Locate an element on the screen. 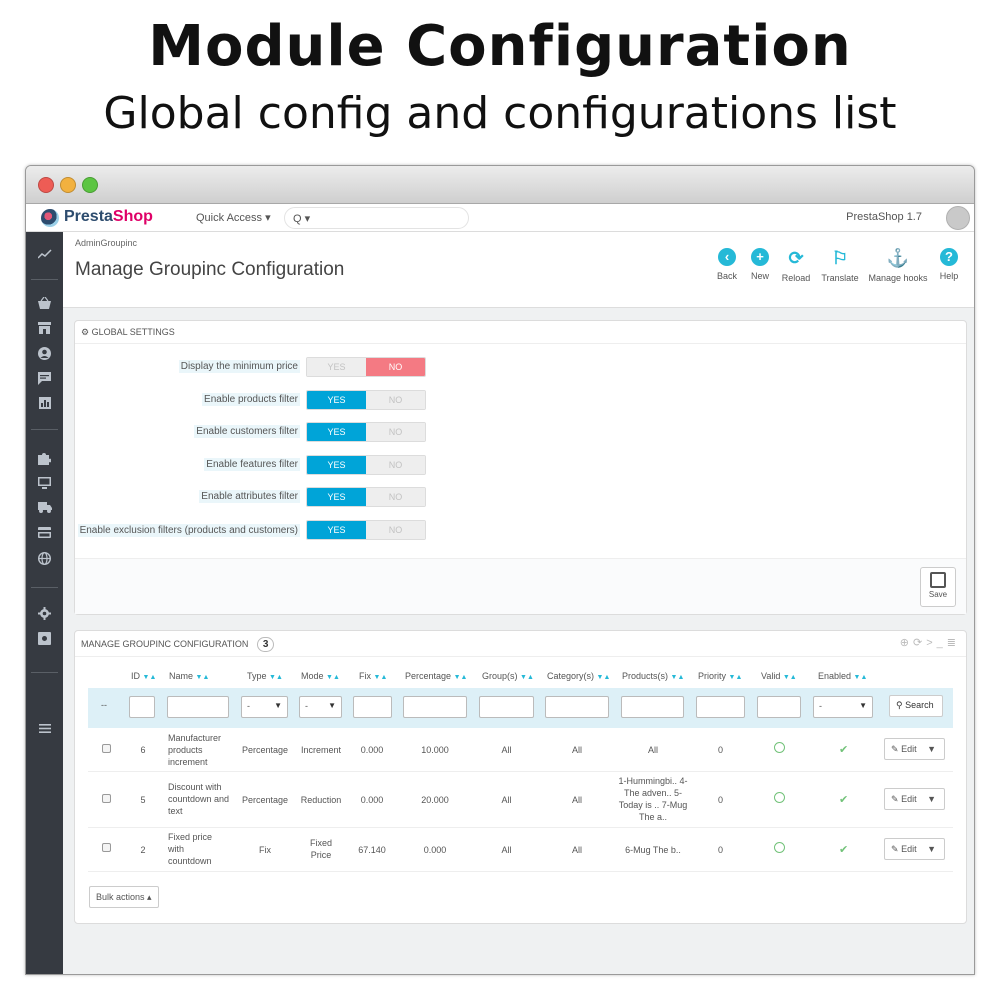 This screenshot has height=1000, width=1000. filter-categories-input is located at coordinates (577, 707).